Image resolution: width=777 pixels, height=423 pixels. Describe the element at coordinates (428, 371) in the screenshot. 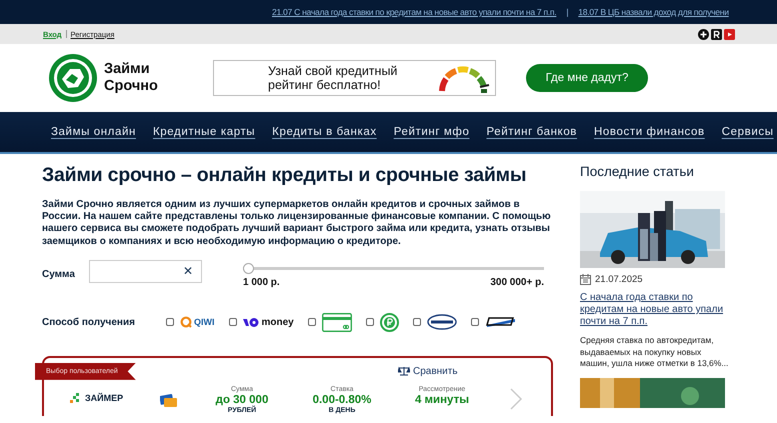

I see `compare-button: Сравнить` at that location.